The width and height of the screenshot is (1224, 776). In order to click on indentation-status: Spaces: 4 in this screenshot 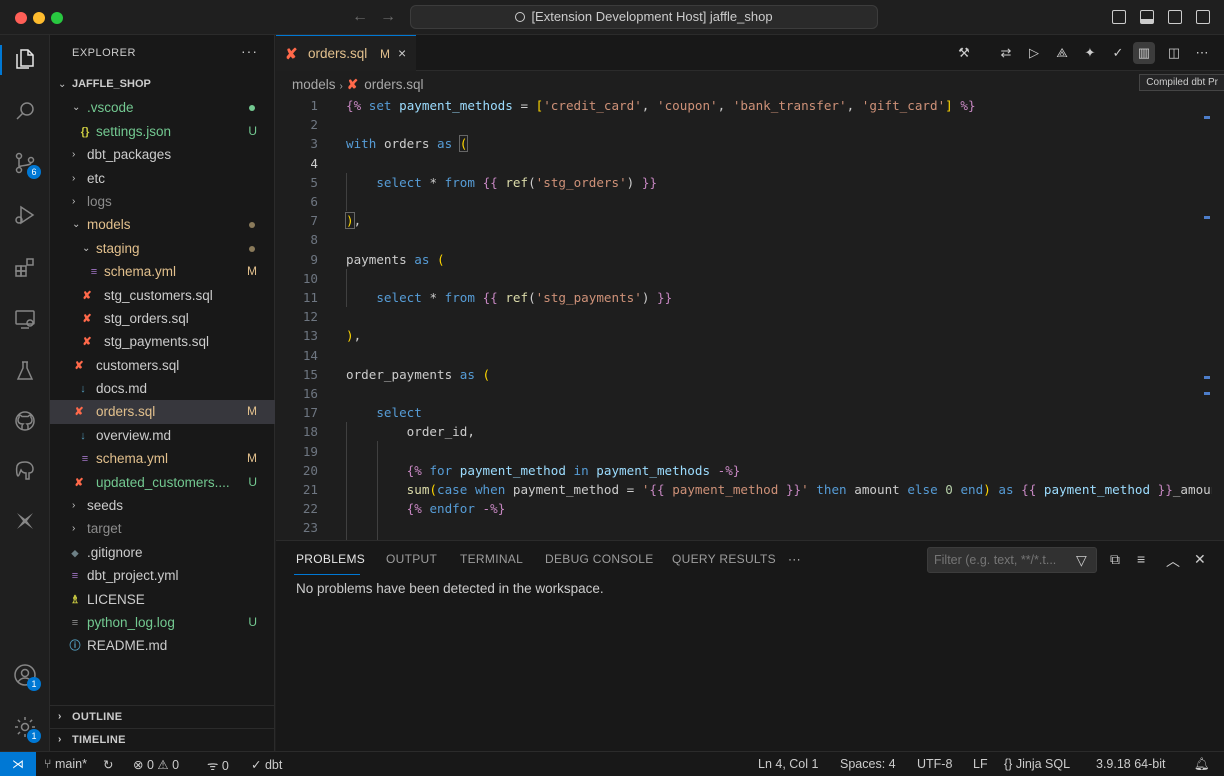, I will do `click(868, 764)`.